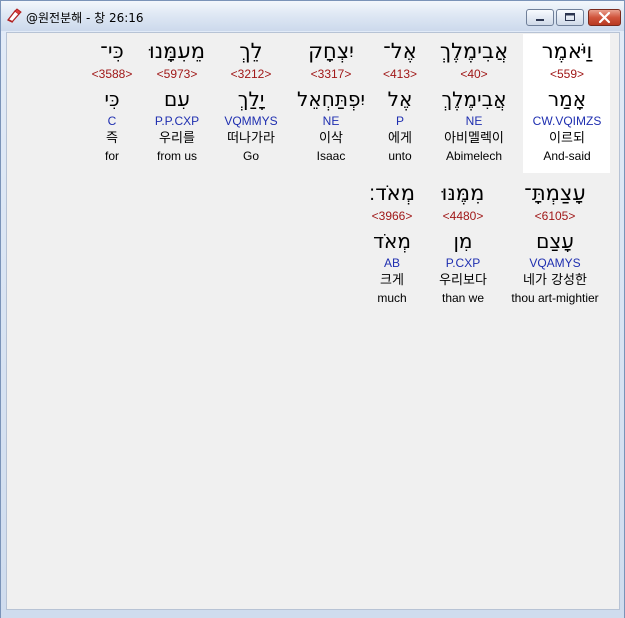  Describe the element at coordinates (392, 280) in the screenshot. I see `korean-gloss: 크게` at that location.